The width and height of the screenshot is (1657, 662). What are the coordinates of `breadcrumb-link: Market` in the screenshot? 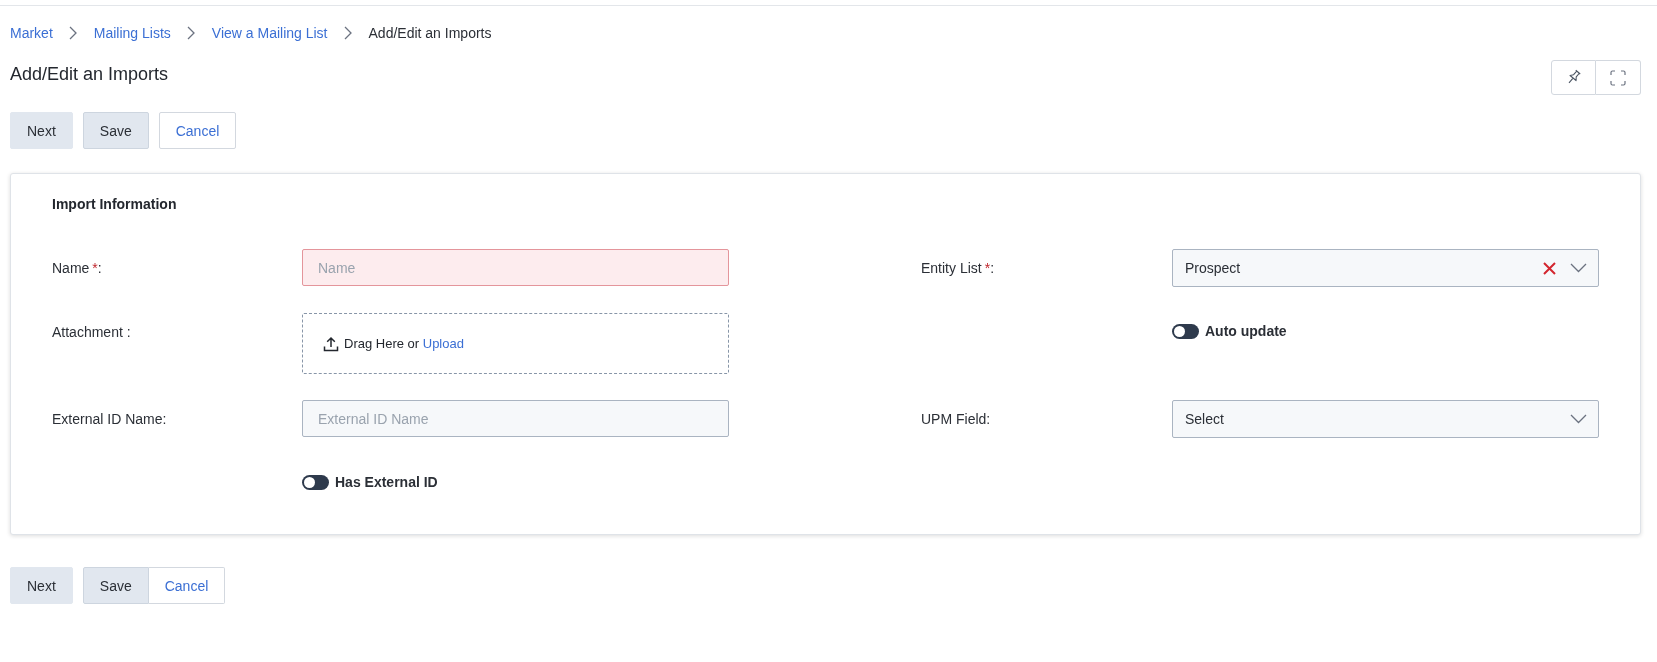 It's located at (31, 33).